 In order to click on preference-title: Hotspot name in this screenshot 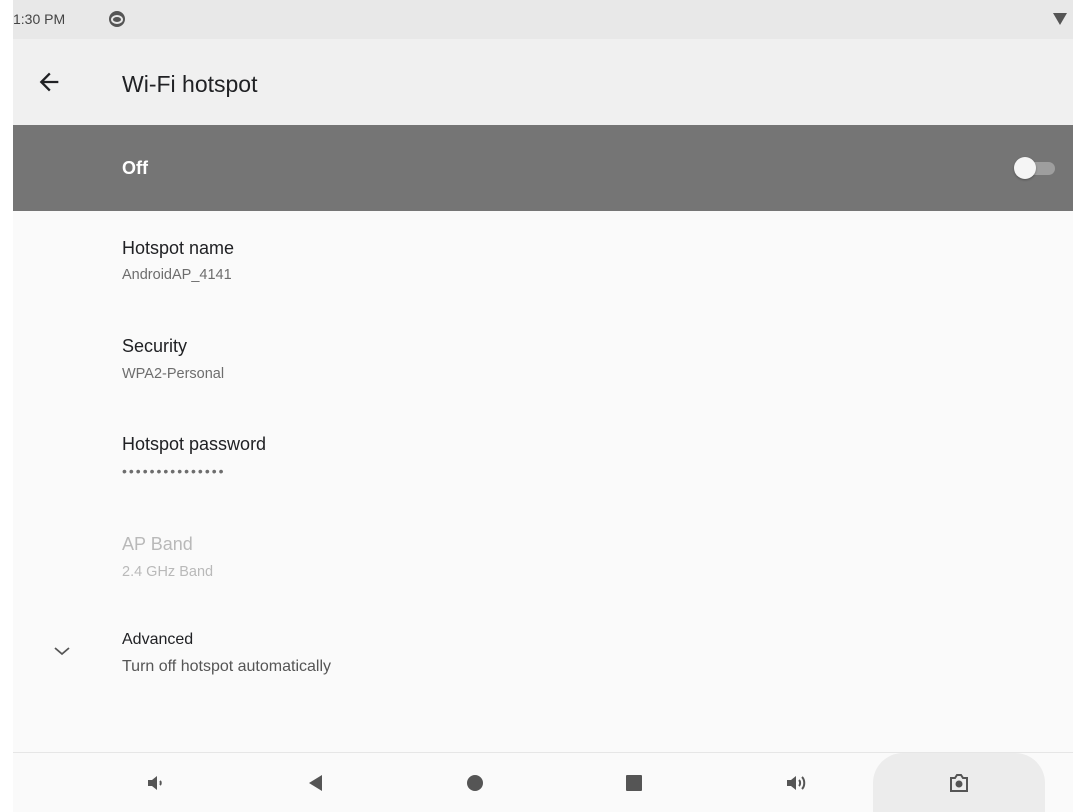, I will do `click(178, 248)`.